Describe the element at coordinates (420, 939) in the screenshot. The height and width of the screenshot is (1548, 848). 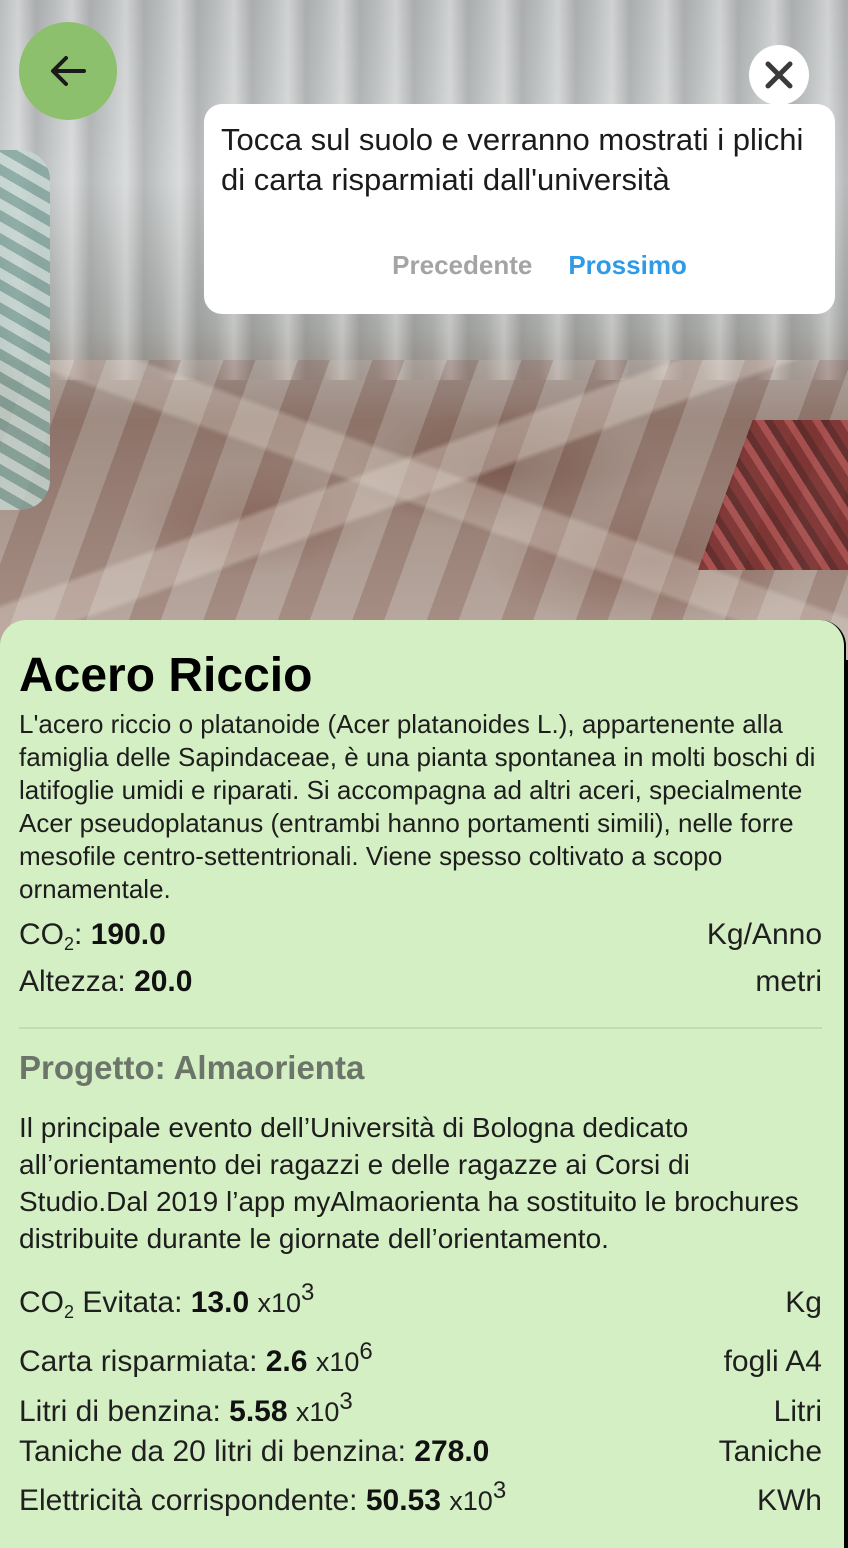
I see `co2-row: CO2: 190.0 Kg/Anno` at that location.